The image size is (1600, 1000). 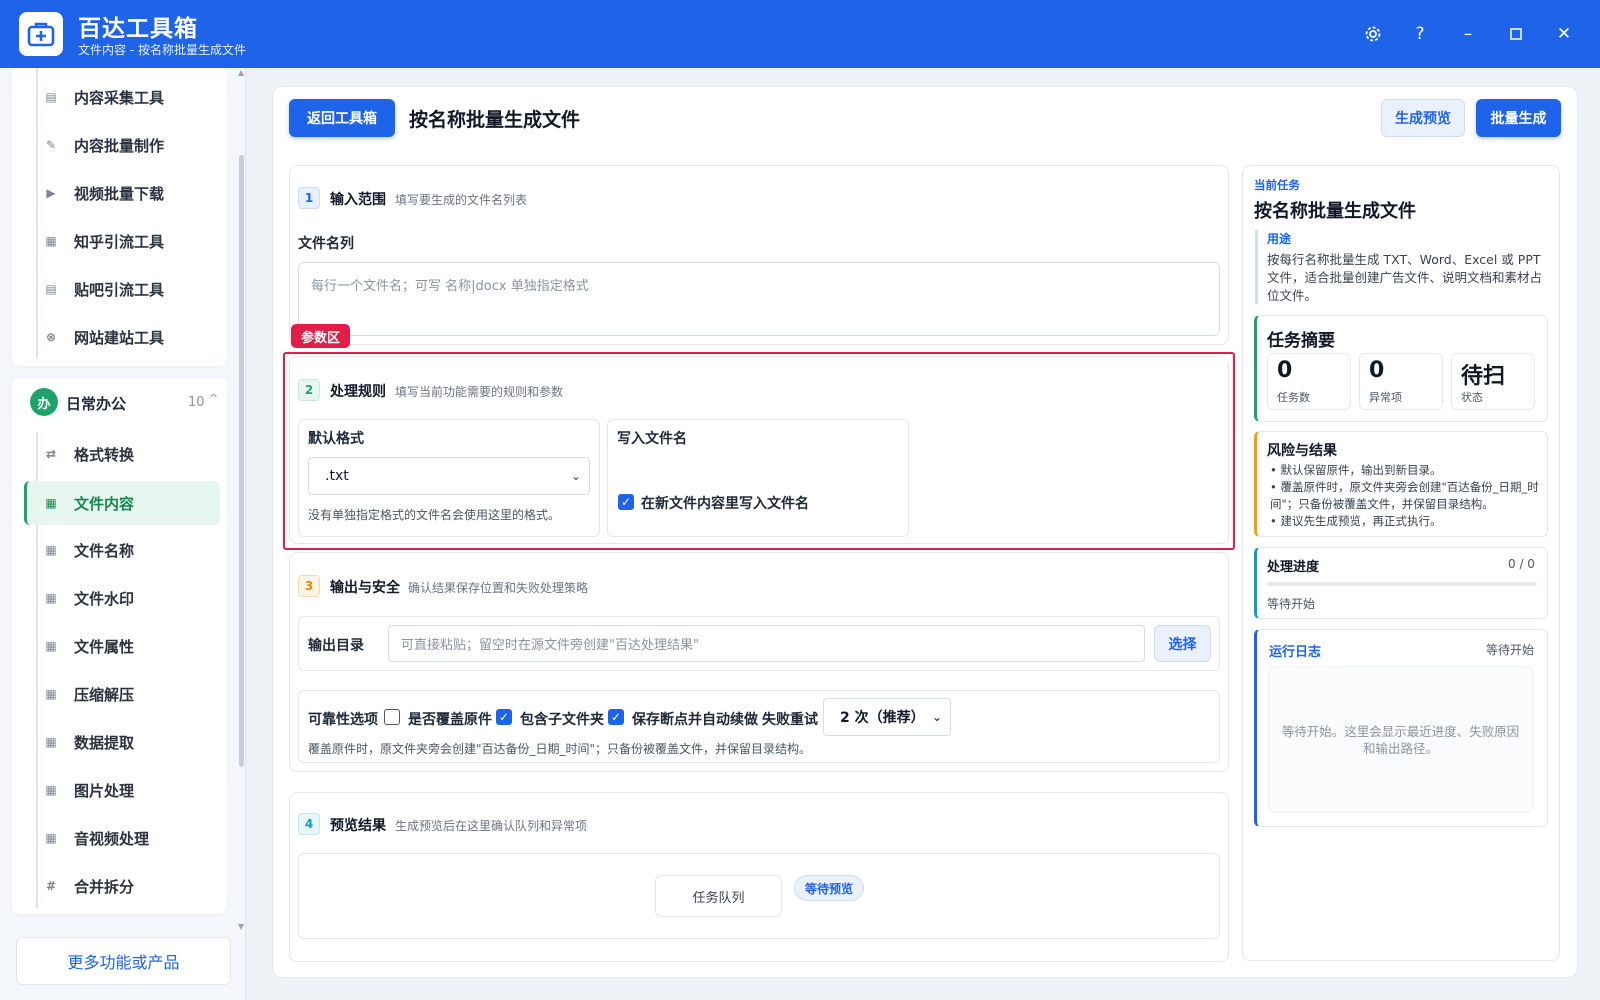 I want to click on reliability-label: 可靠性选项, so click(x=343, y=720).